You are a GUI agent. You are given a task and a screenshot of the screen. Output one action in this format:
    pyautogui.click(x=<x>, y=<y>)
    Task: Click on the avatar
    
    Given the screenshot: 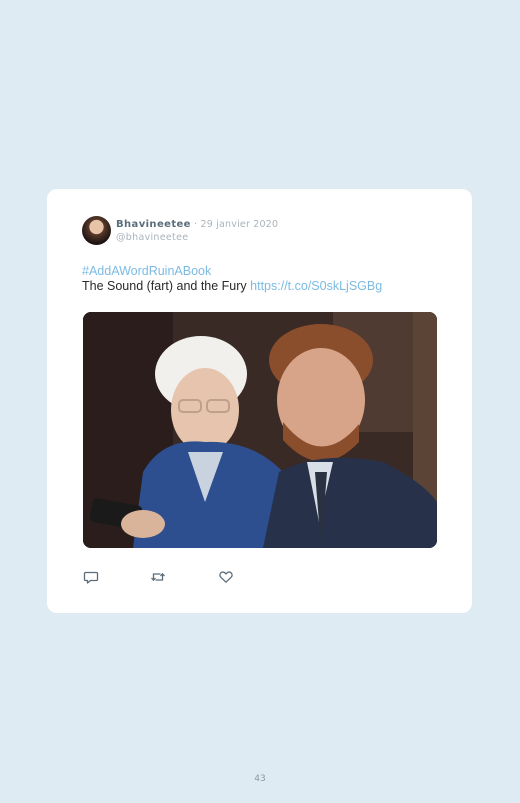 What is the action you would take?
    pyautogui.click(x=96, y=230)
    